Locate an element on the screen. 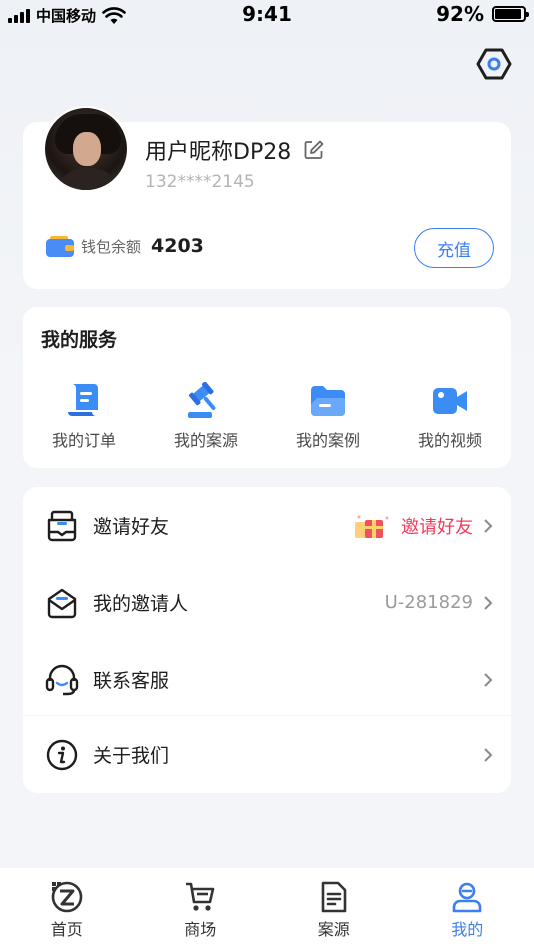  service-my-videos: 我的视频 is located at coordinates (450, 416).